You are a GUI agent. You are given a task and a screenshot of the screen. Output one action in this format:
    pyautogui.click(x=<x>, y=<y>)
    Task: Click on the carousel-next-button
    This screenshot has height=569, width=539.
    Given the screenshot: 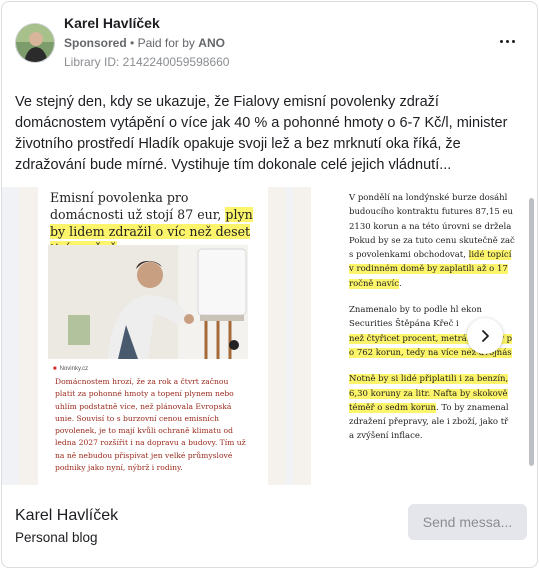 What is the action you would take?
    pyautogui.click(x=485, y=336)
    